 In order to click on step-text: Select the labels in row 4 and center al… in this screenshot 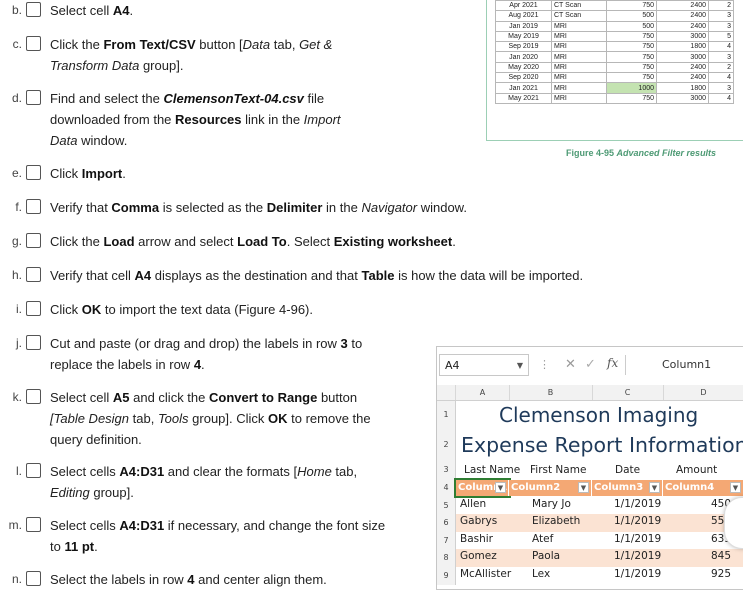, I will do `click(188, 579)`.